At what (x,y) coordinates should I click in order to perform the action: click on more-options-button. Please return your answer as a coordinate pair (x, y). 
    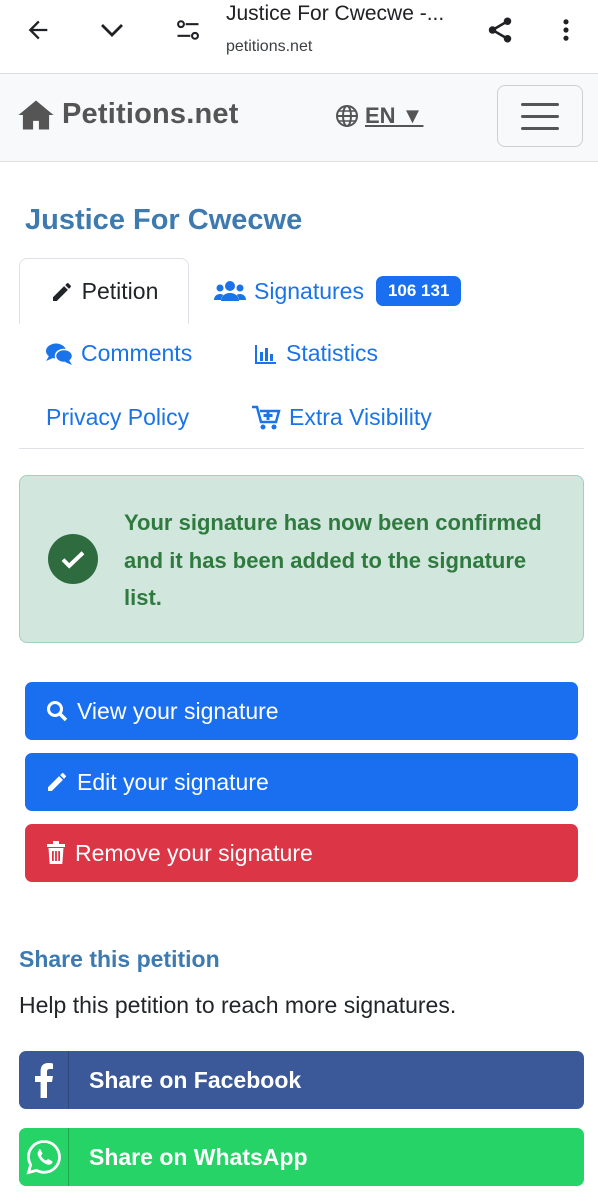
    Looking at the image, I should click on (566, 30).